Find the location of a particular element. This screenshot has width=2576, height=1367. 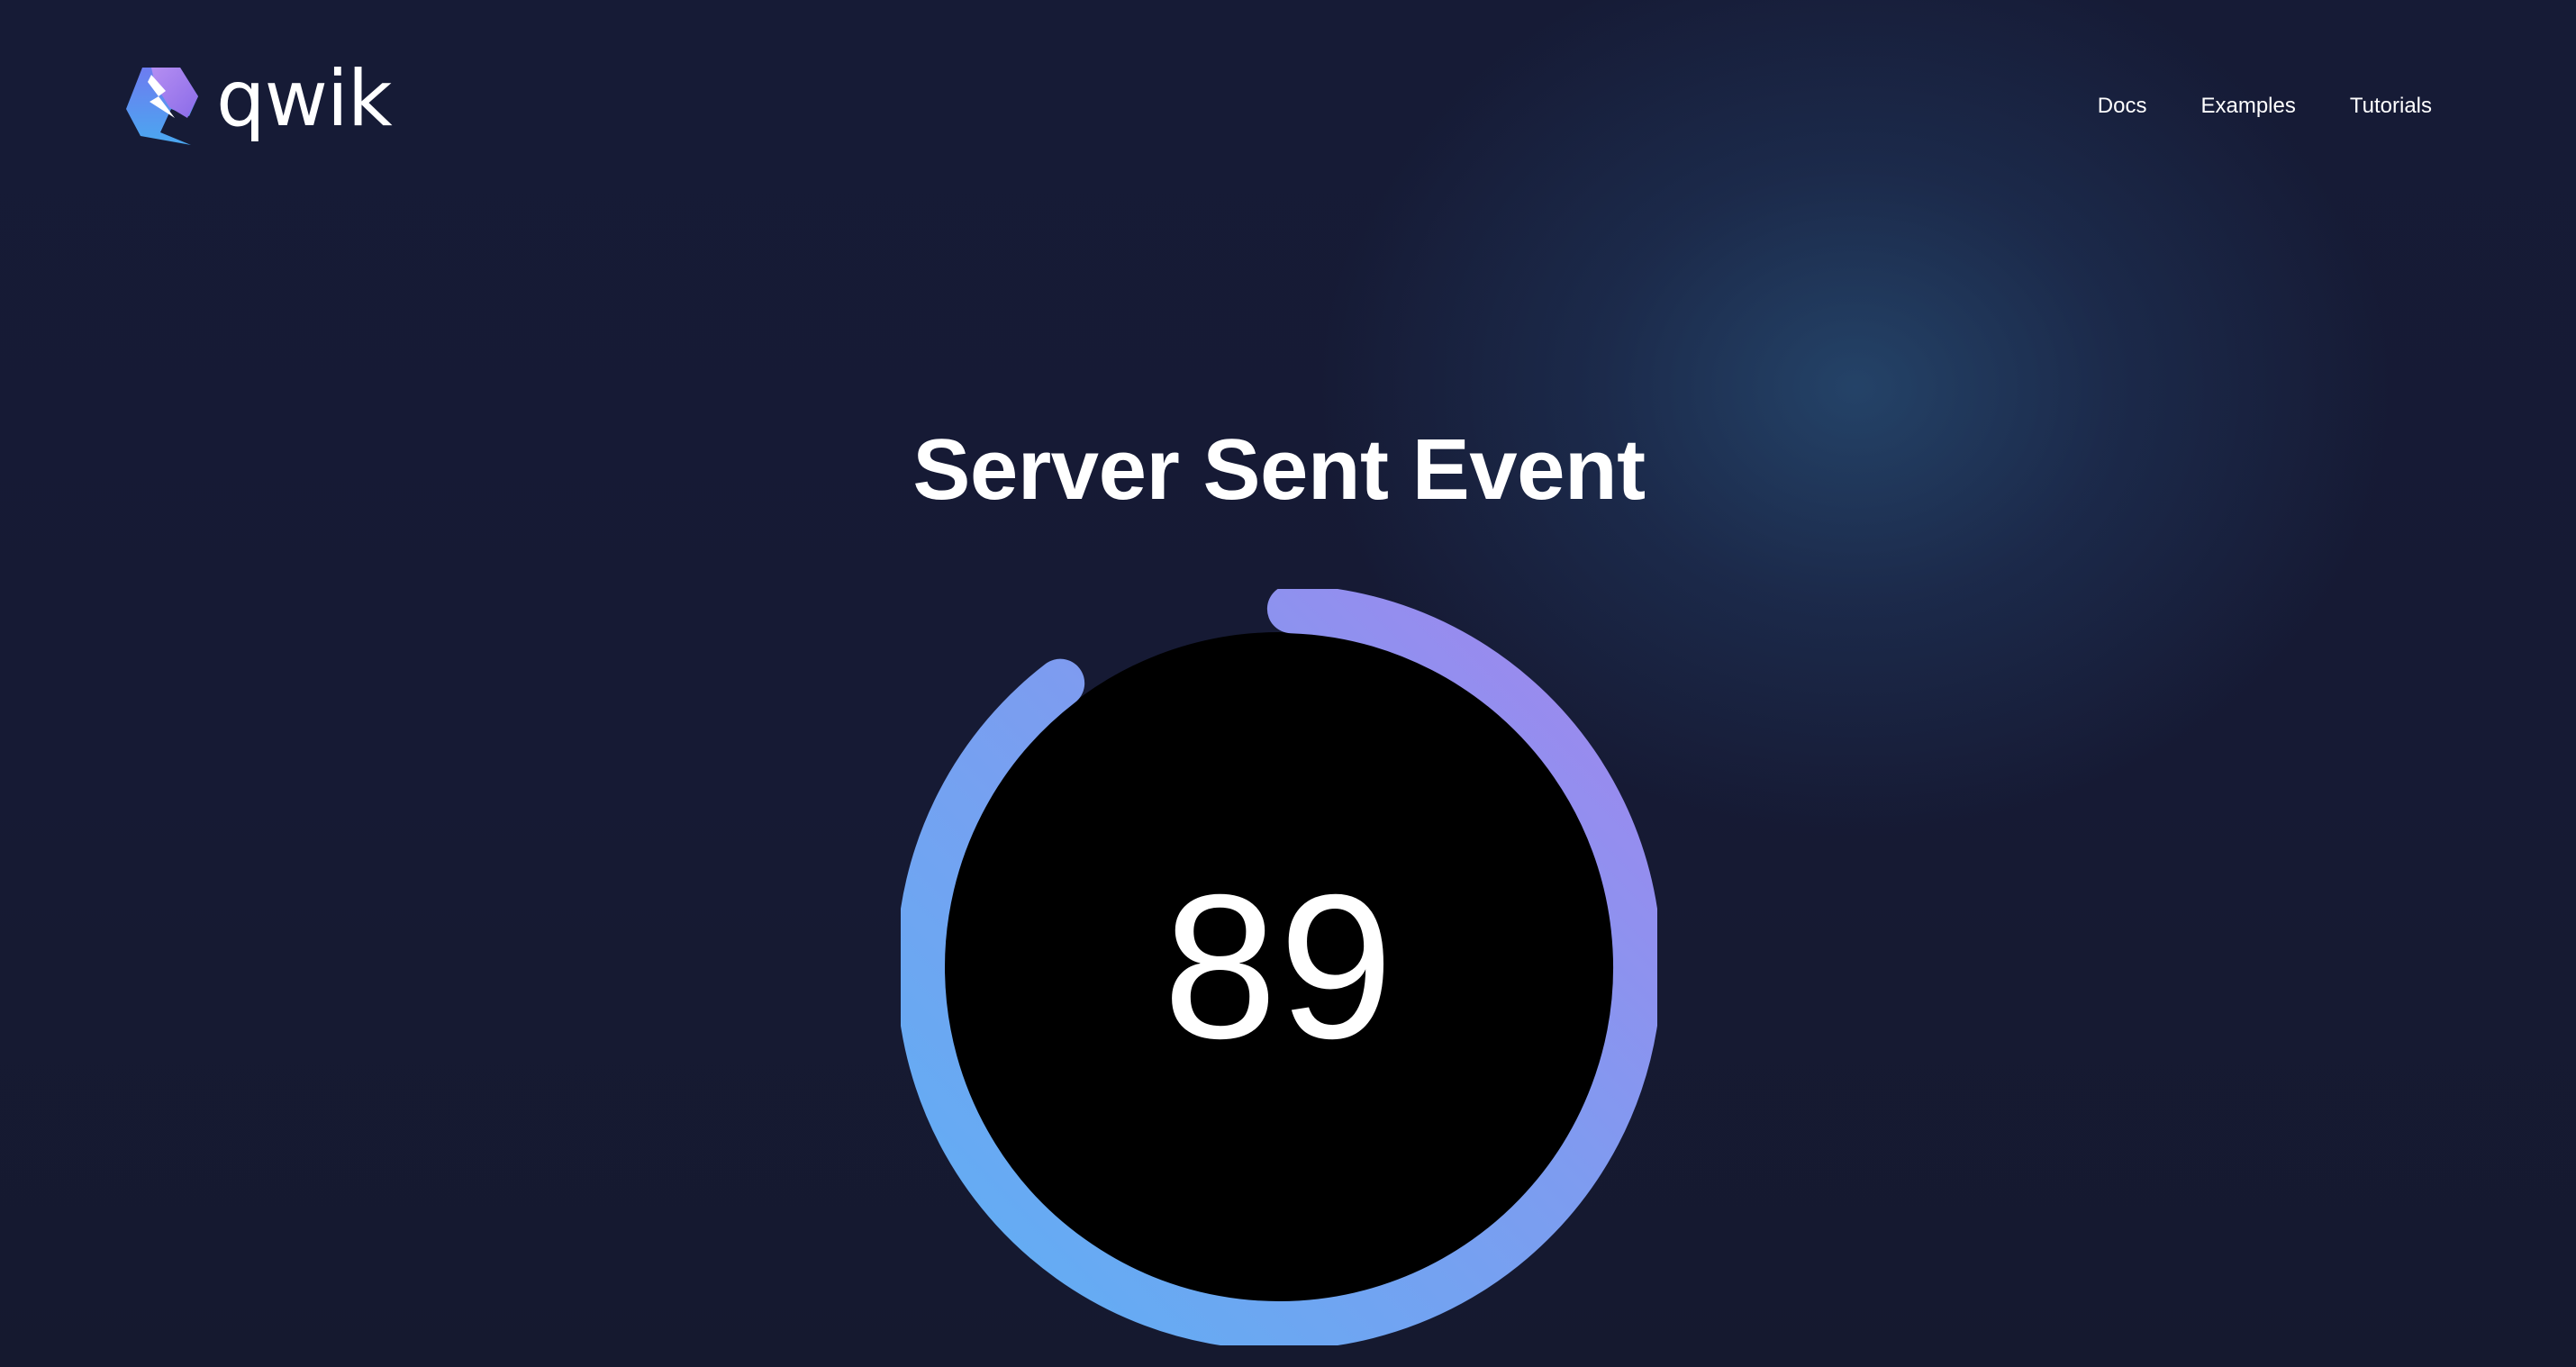

nav-tutorials-link: Tutorials is located at coordinates (2391, 106).